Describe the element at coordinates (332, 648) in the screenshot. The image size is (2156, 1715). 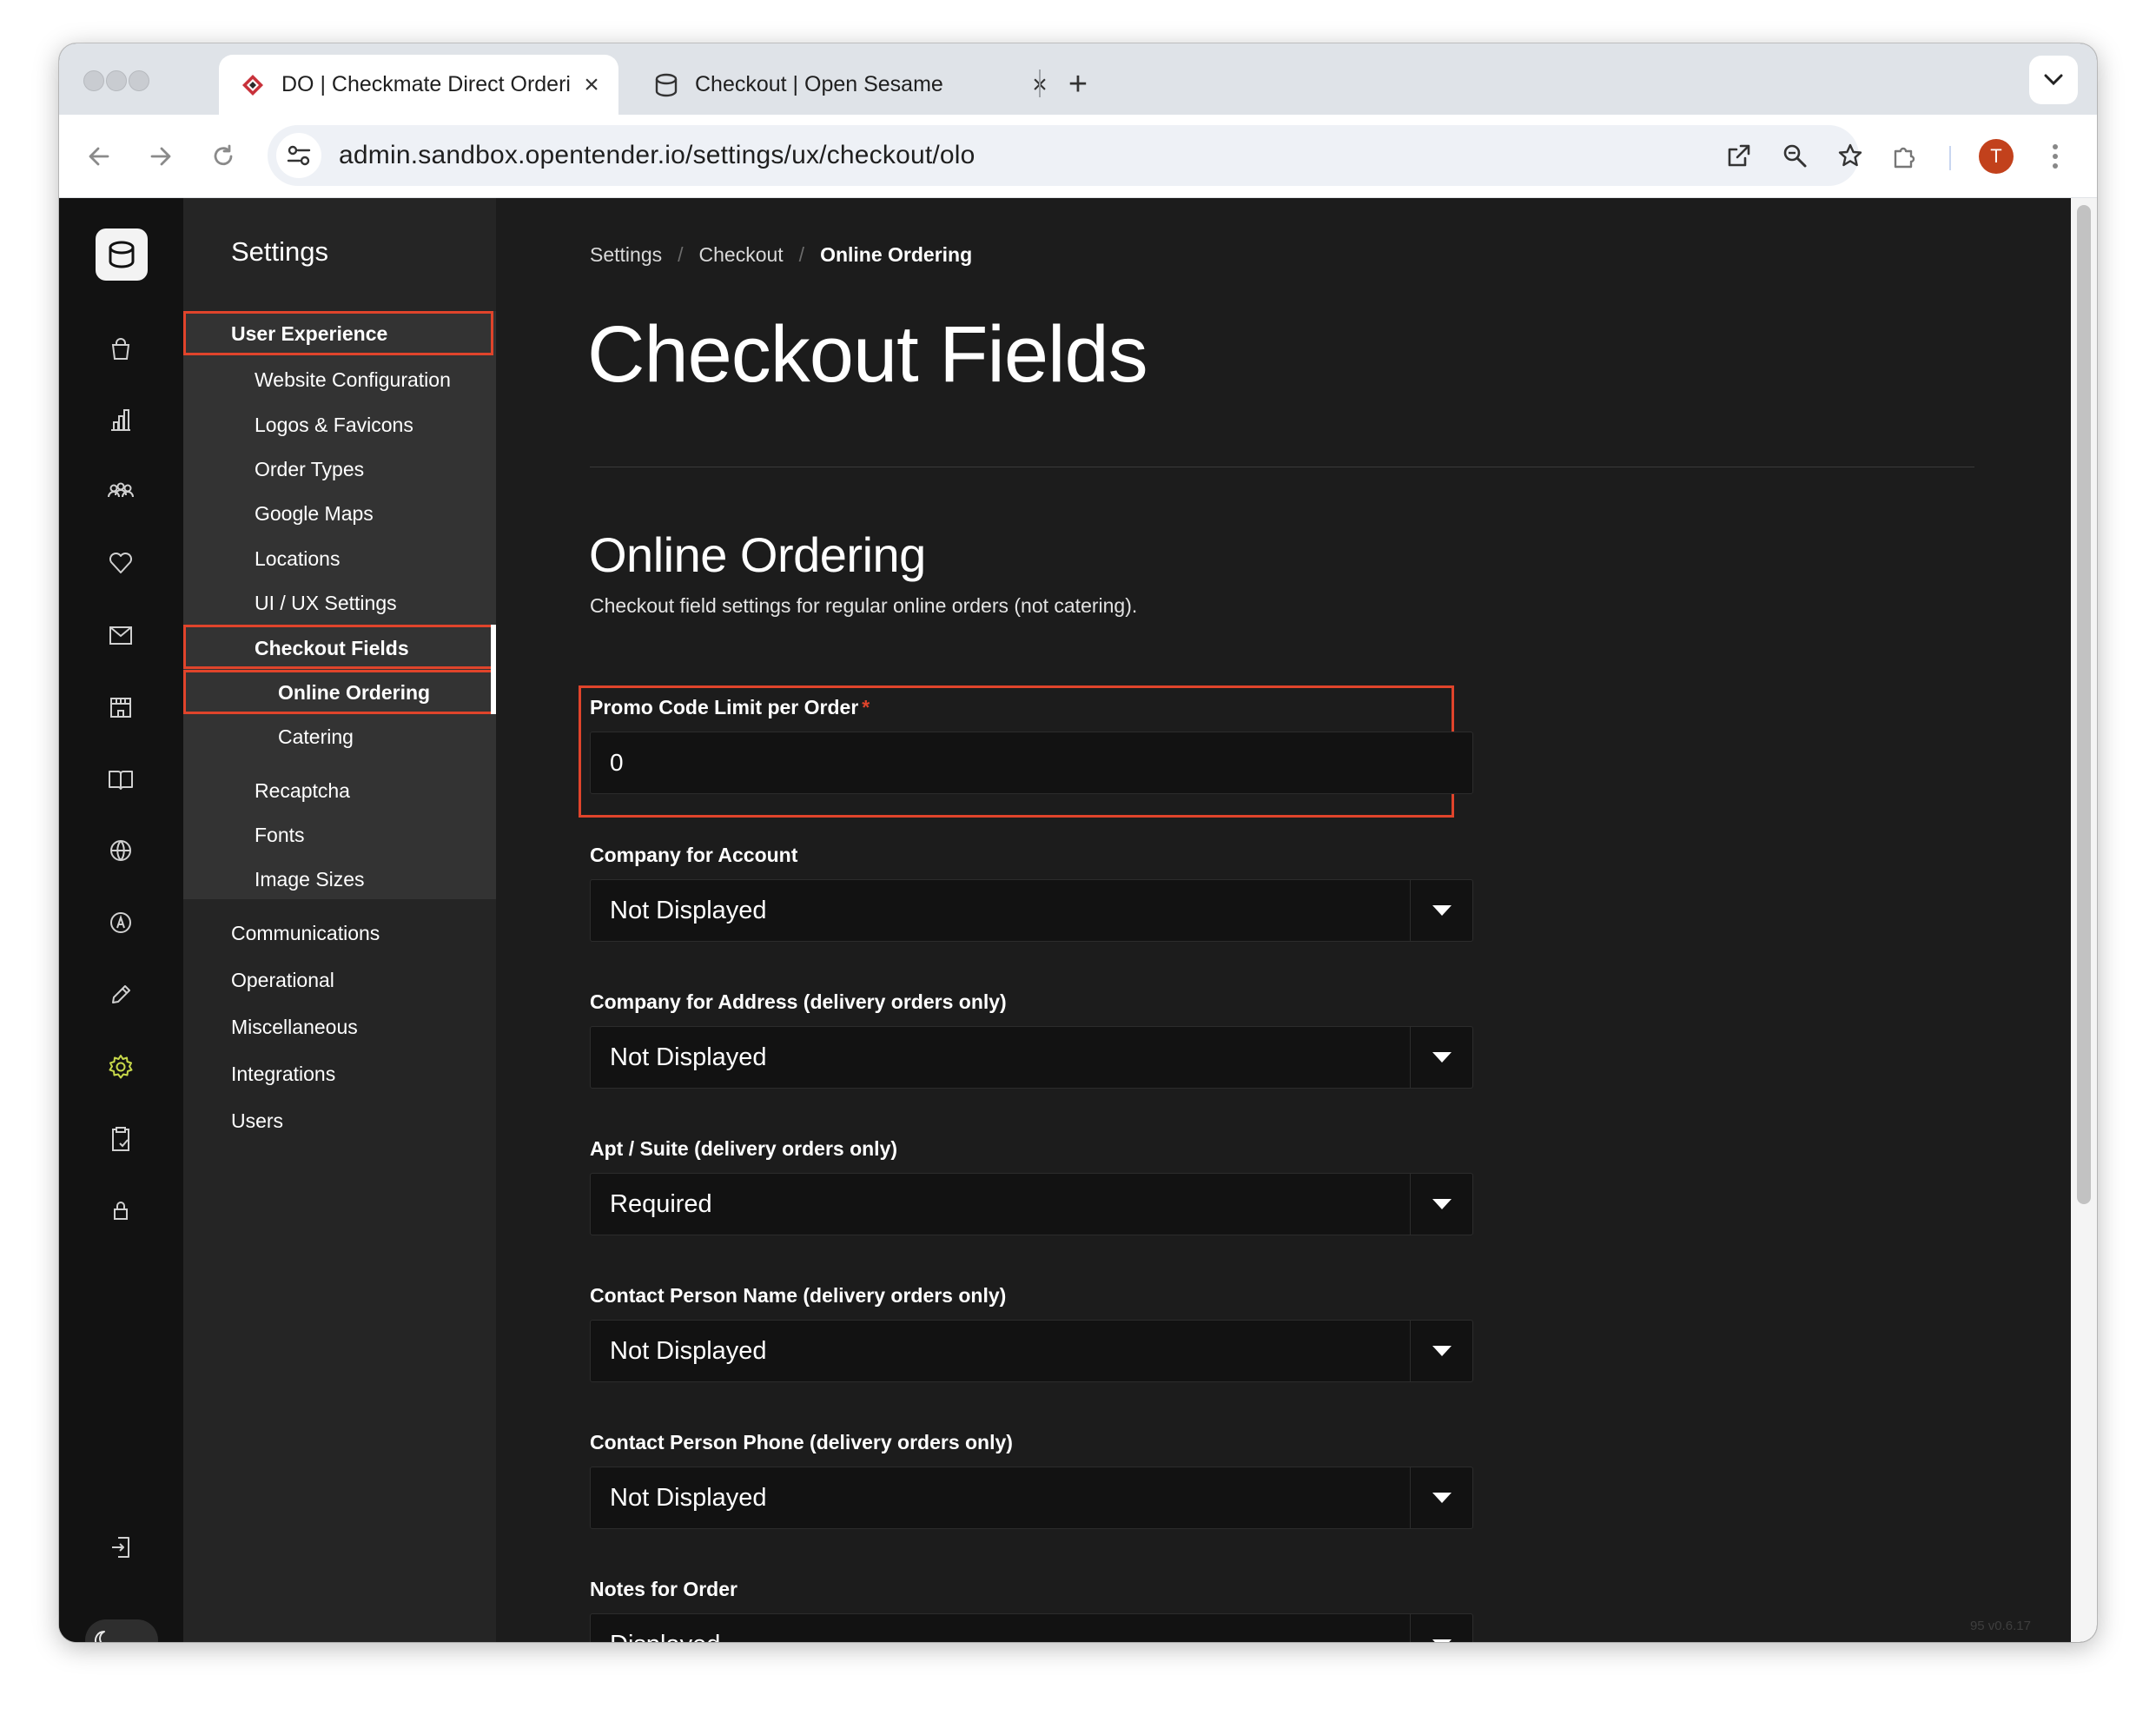
I see `nav-checkout-fields: Checkout Fields` at that location.